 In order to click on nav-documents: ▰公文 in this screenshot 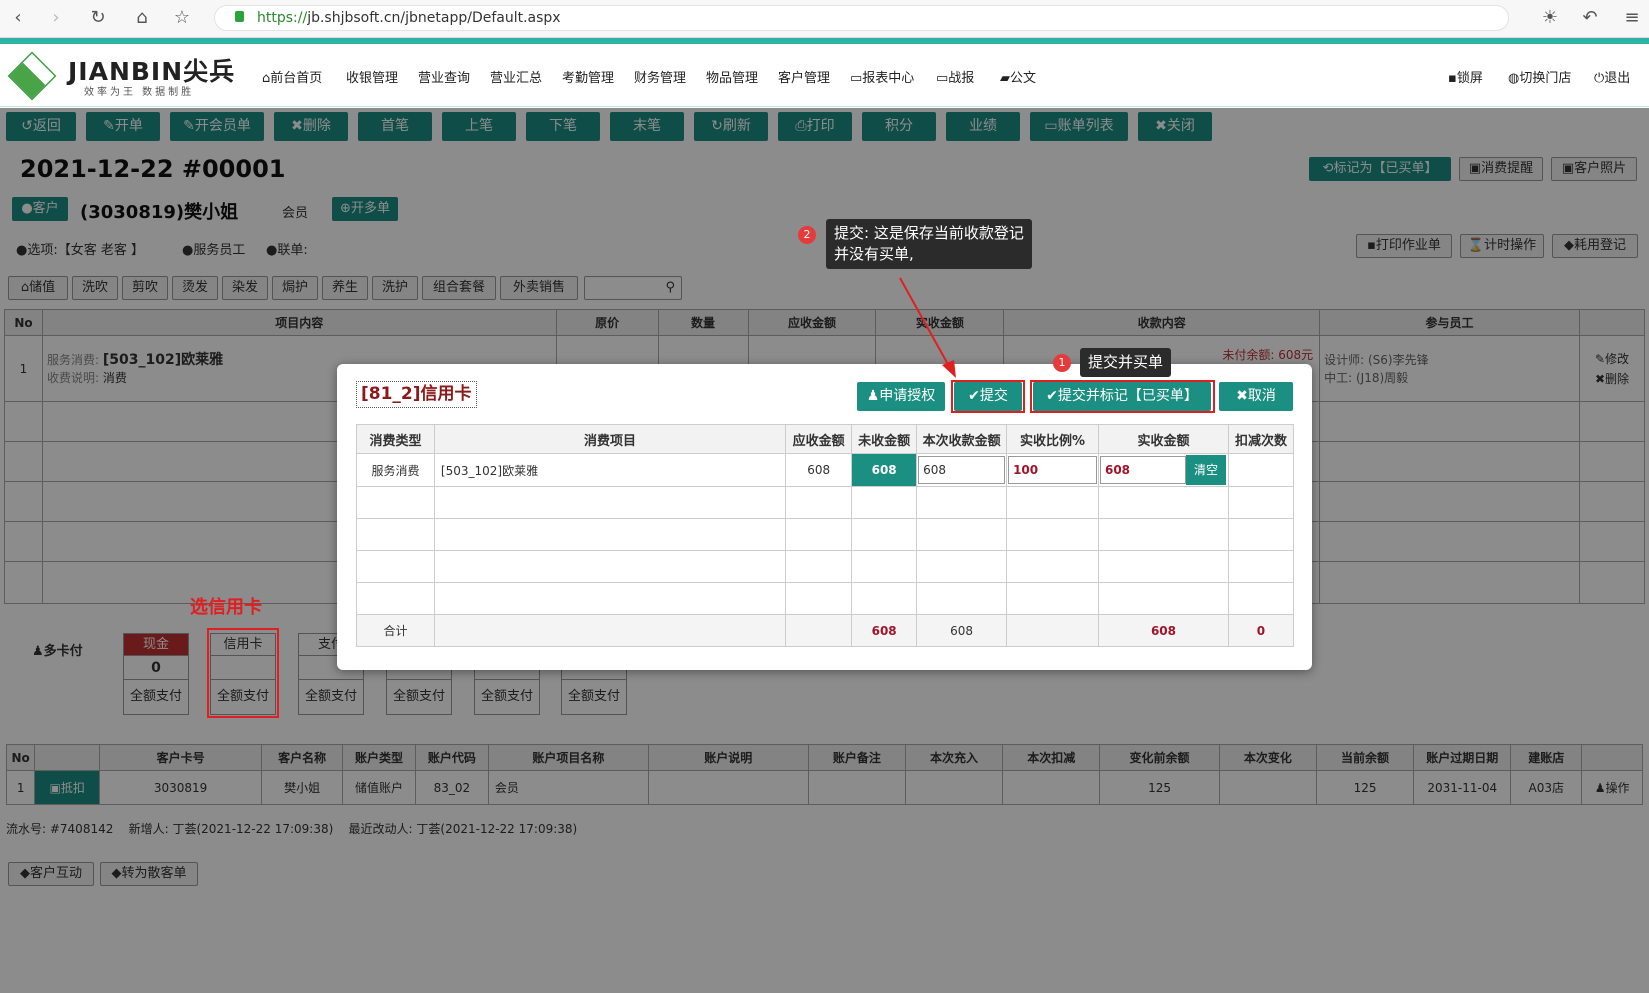, I will do `click(1018, 76)`.